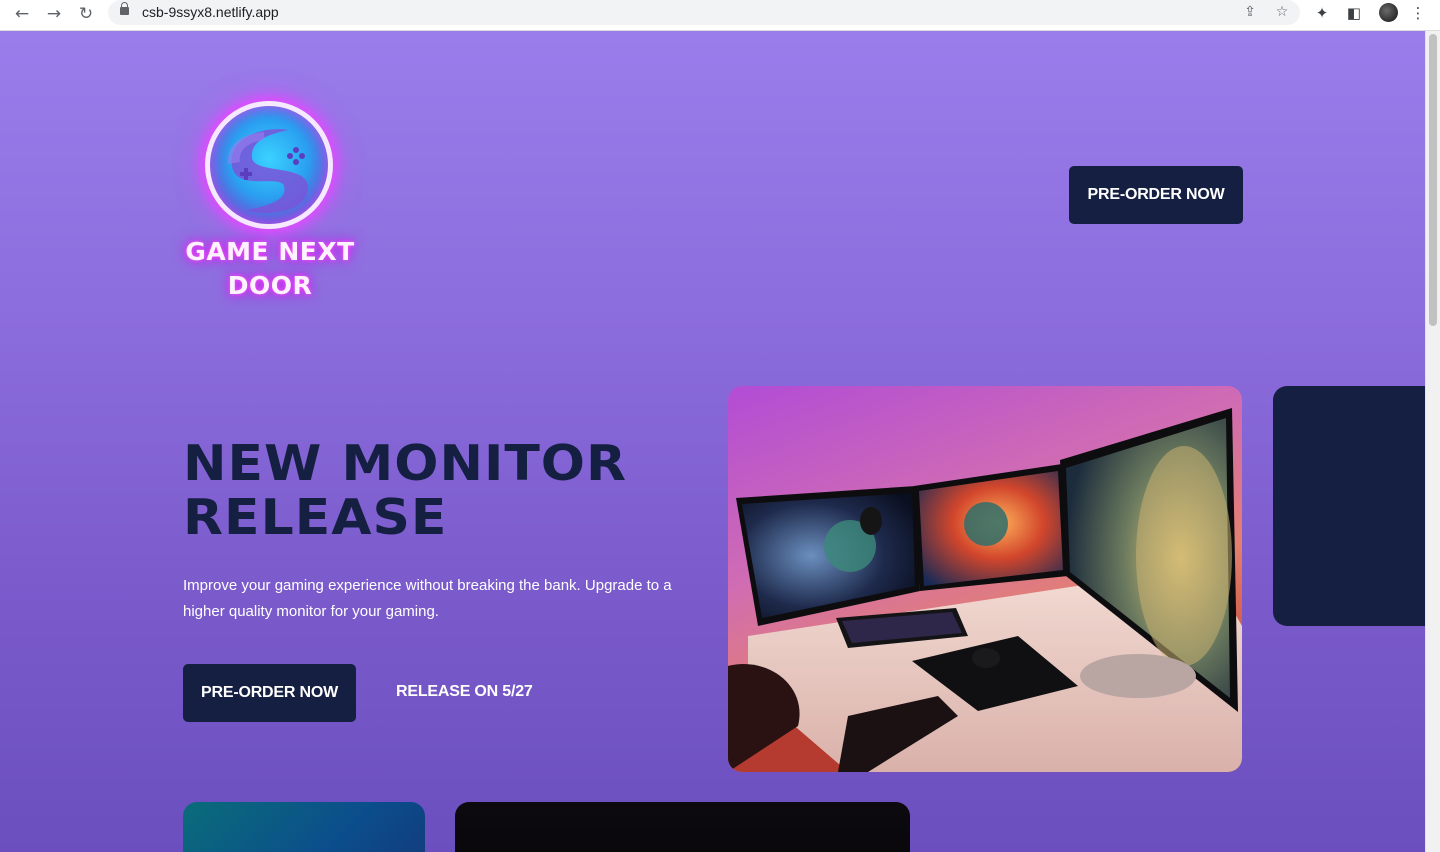 The height and width of the screenshot is (852, 1440). Describe the element at coordinates (704, 12) in the screenshot. I see `address-bar: csb-9ssyx8.netlify.app ⇪ ☆` at that location.